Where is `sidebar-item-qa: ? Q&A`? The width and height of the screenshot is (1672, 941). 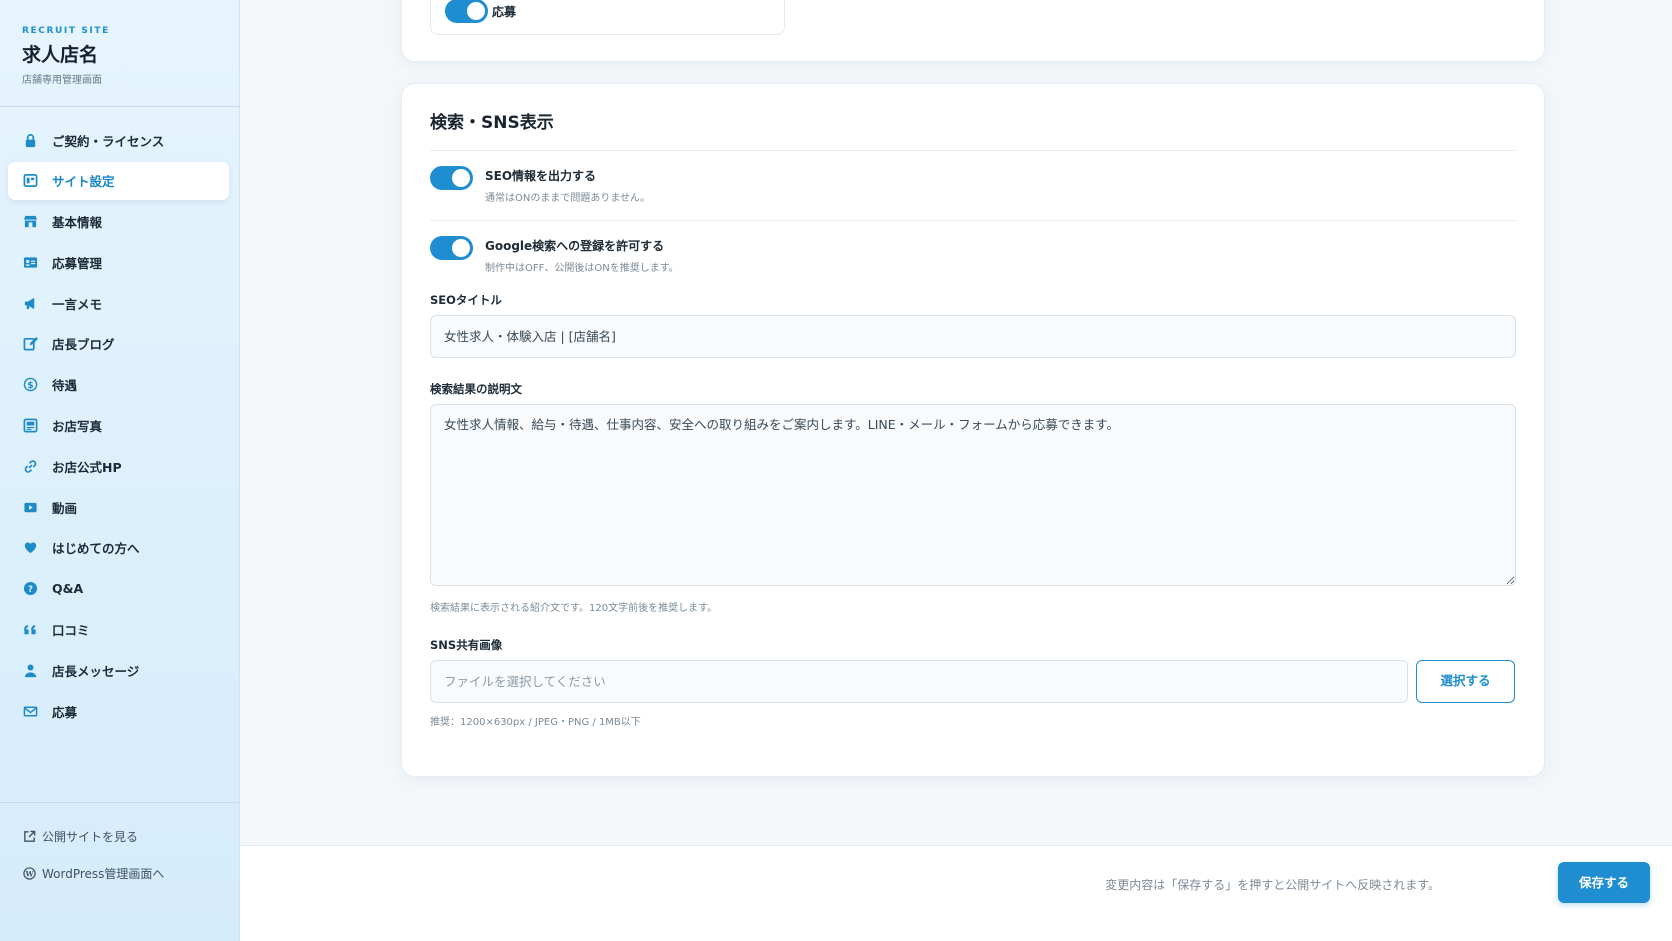 sidebar-item-qa: ? Q&A is located at coordinates (118, 589).